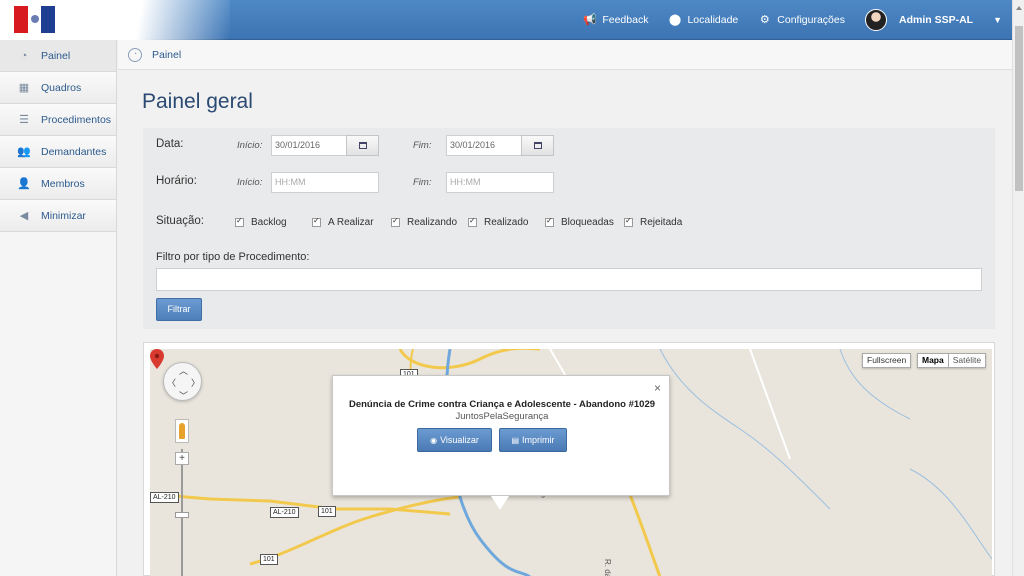  I want to click on status-checkbox-label: Rejeitada, so click(661, 222).